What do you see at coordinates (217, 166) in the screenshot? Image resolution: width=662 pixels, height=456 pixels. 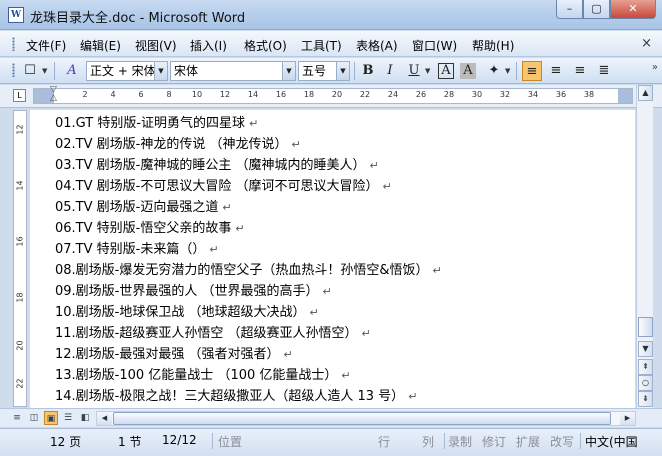 I see `document-line: 03.TV 剧场版-魔神城的睡公主 （魔神城内的睡美人） ↵` at bounding box center [217, 166].